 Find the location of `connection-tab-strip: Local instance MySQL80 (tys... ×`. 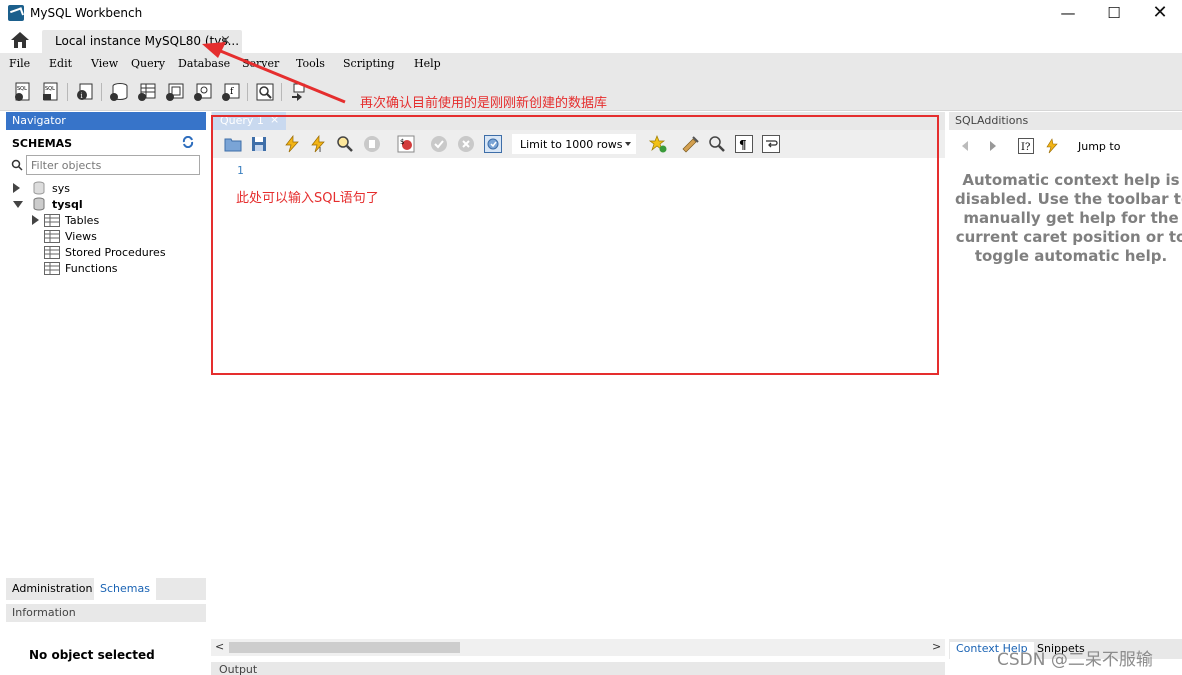

connection-tab-strip: Local instance MySQL80 (tys... × is located at coordinates (591, 40).